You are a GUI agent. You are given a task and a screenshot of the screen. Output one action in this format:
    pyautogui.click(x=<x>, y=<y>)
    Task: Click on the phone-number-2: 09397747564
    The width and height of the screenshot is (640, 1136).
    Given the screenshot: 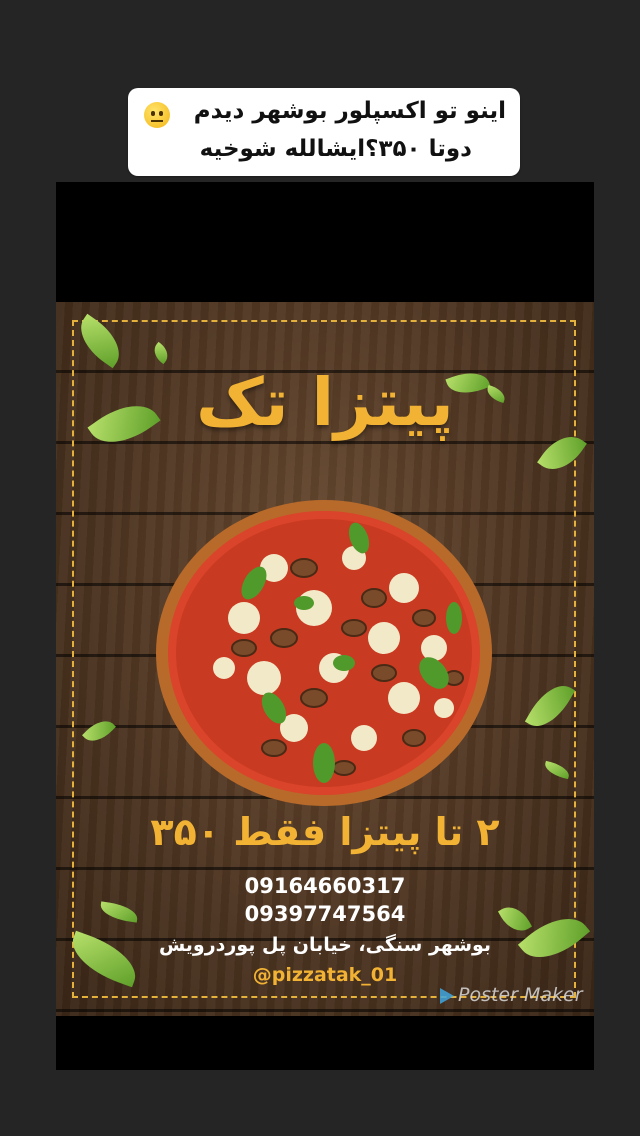 What is the action you would take?
    pyautogui.click(x=325, y=914)
    